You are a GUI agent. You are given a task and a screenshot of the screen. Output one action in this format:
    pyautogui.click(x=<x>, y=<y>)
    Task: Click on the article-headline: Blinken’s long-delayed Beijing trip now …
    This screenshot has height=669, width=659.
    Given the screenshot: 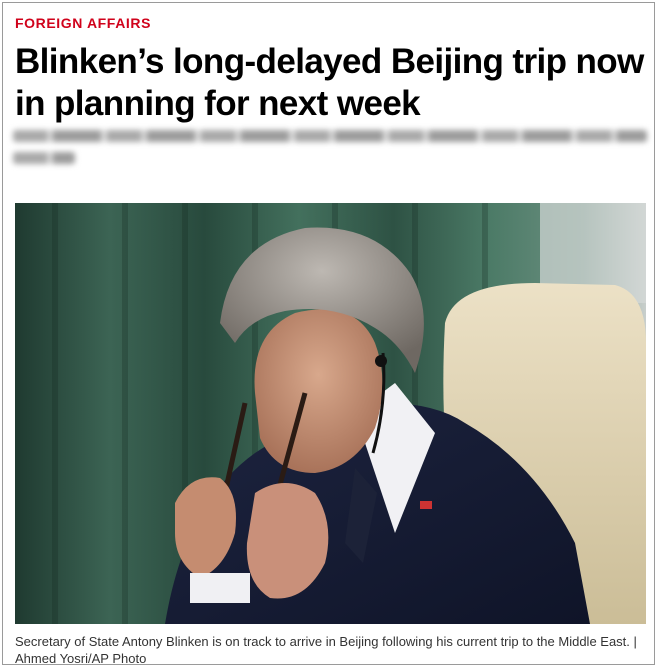 What is the action you would take?
    pyautogui.click(x=333, y=83)
    